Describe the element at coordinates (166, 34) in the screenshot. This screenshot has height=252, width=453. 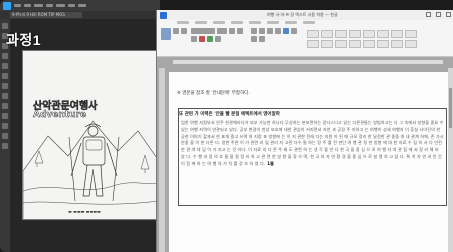
I see `paste-icon` at that location.